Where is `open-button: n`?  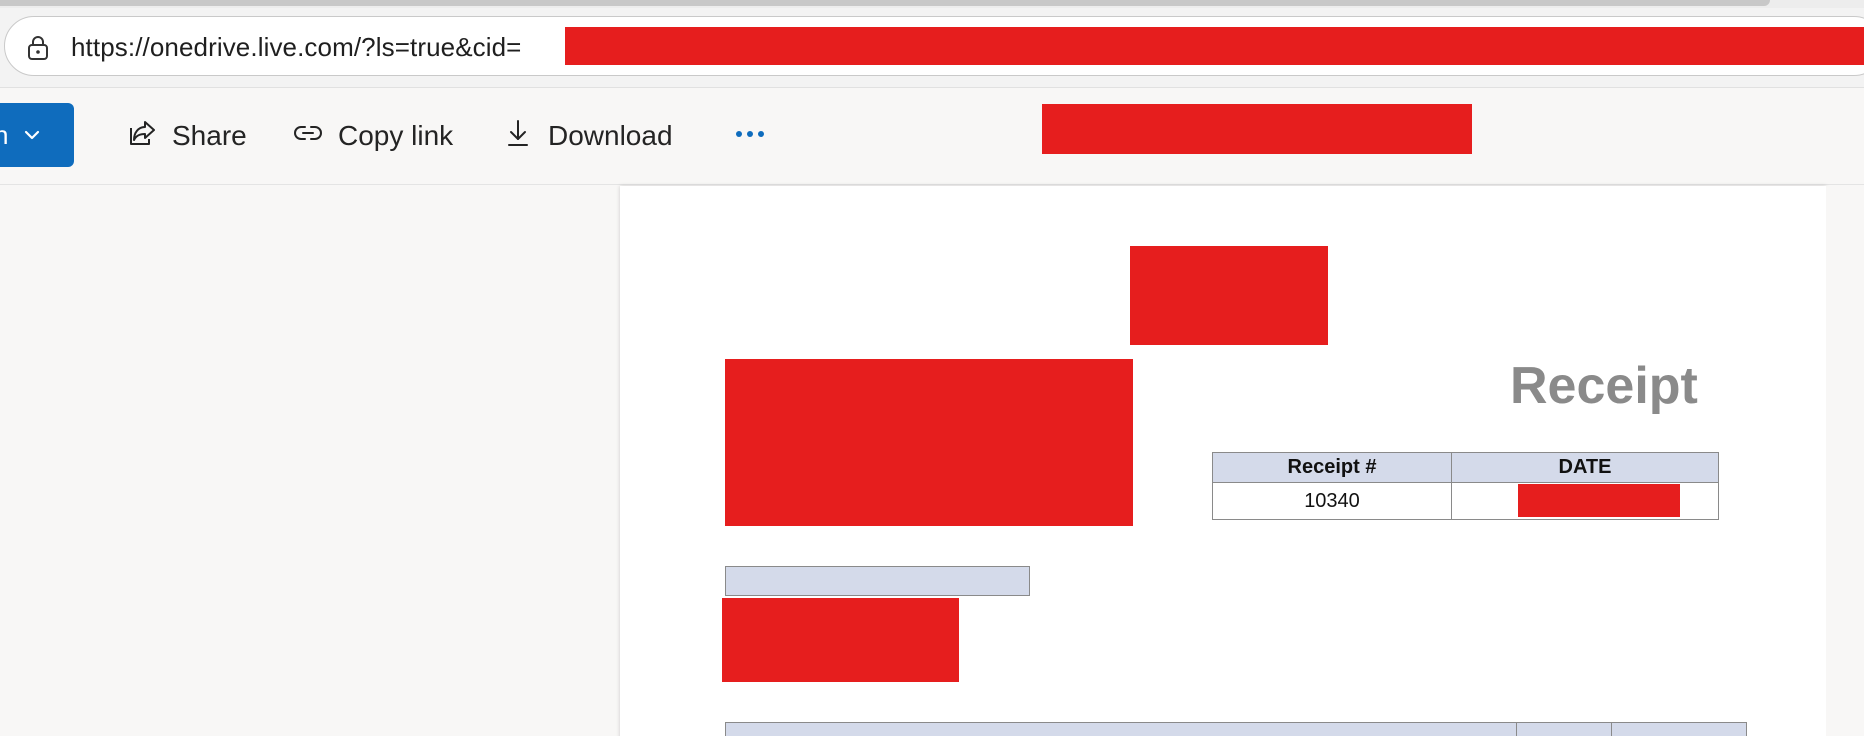 open-button: n is located at coordinates (37, 135).